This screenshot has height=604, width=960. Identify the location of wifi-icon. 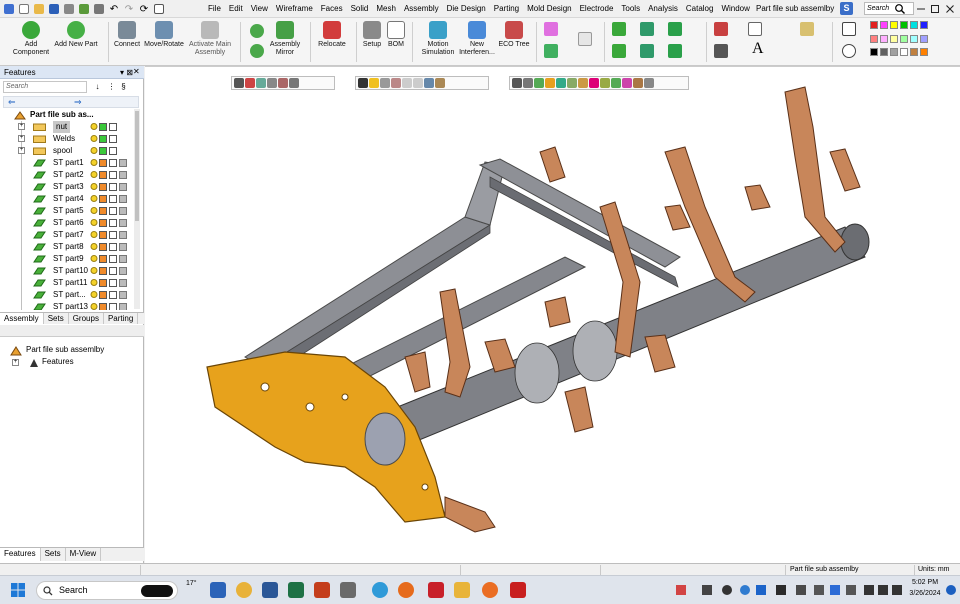
(869, 590).